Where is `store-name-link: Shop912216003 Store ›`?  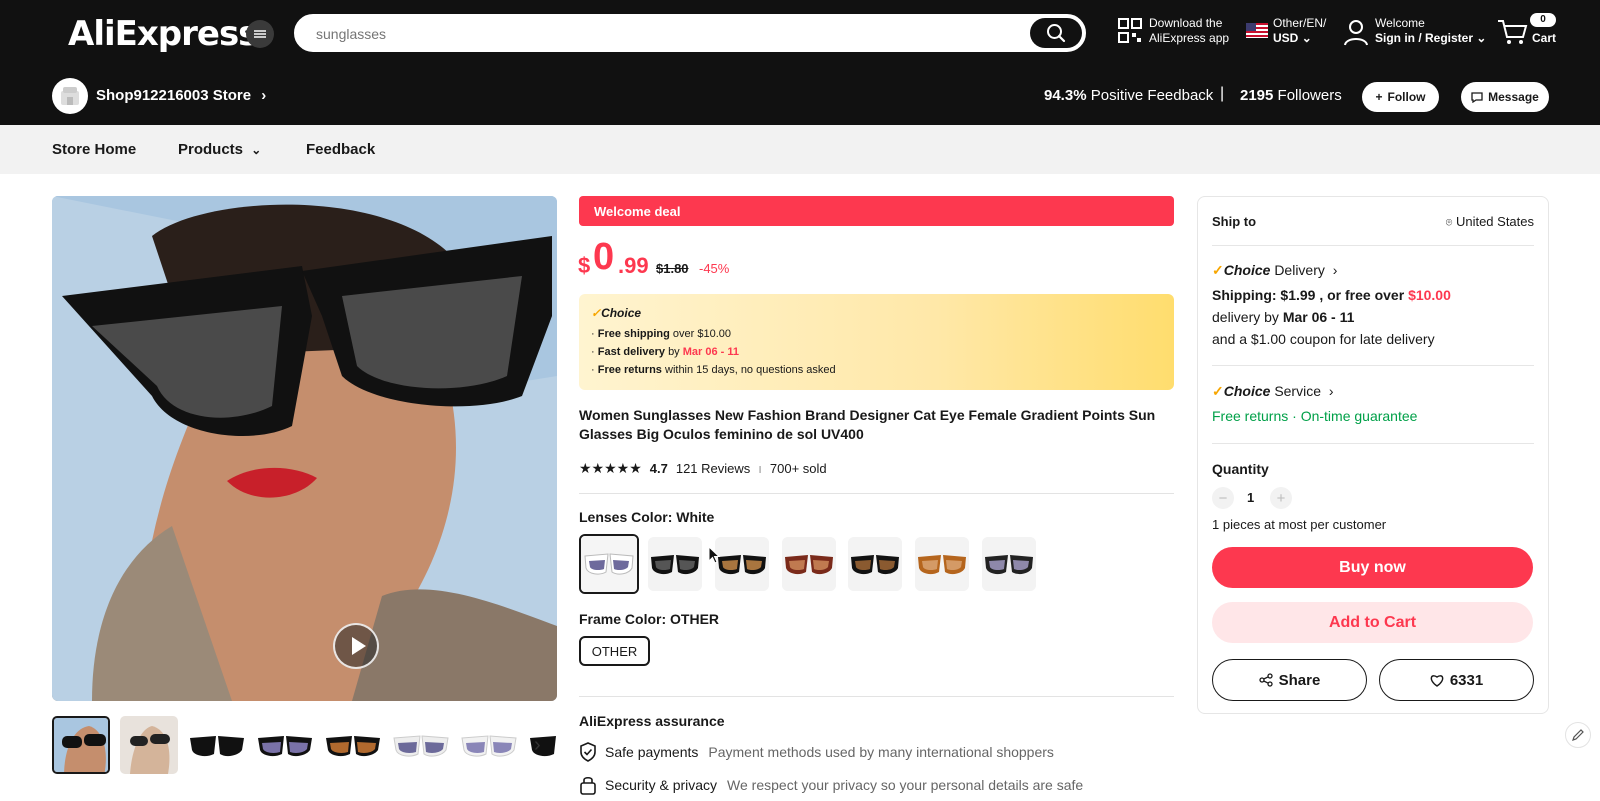 store-name-link: Shop912216003 Store › is located at coordinates (181, 95).